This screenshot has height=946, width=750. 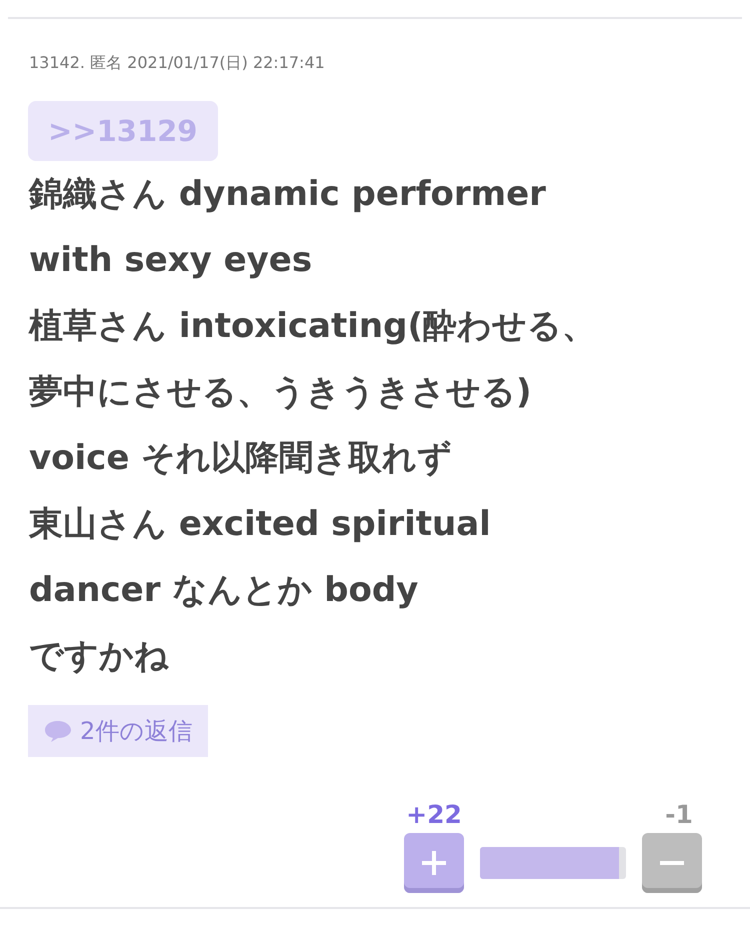 I want to click on post-text-line: with sexy eyes, so click(x=171, y=260).